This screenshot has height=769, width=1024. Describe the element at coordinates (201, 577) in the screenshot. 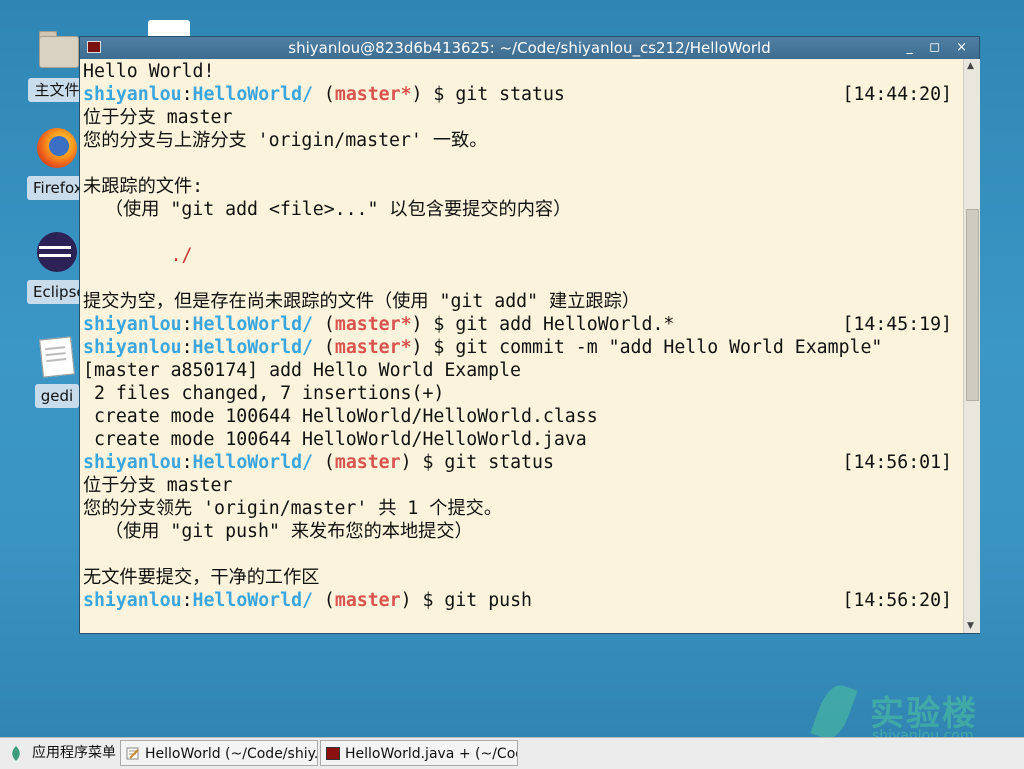

I see `terminal-line: 无文件要提交，干净的工作区` at that location.